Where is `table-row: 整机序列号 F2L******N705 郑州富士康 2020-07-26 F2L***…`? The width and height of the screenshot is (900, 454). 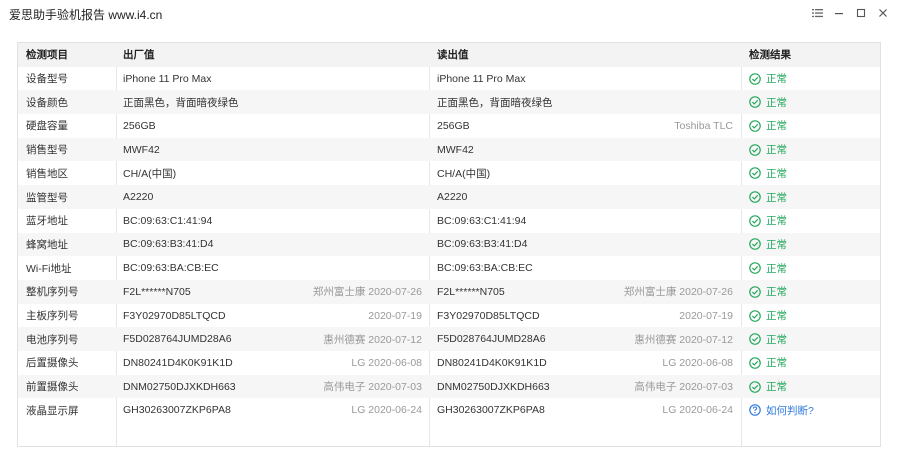 table-row: 整机序列号 F2L******N705 郑州富士康 2020-07-26 F2L***… is located at coordinates (449, 292).